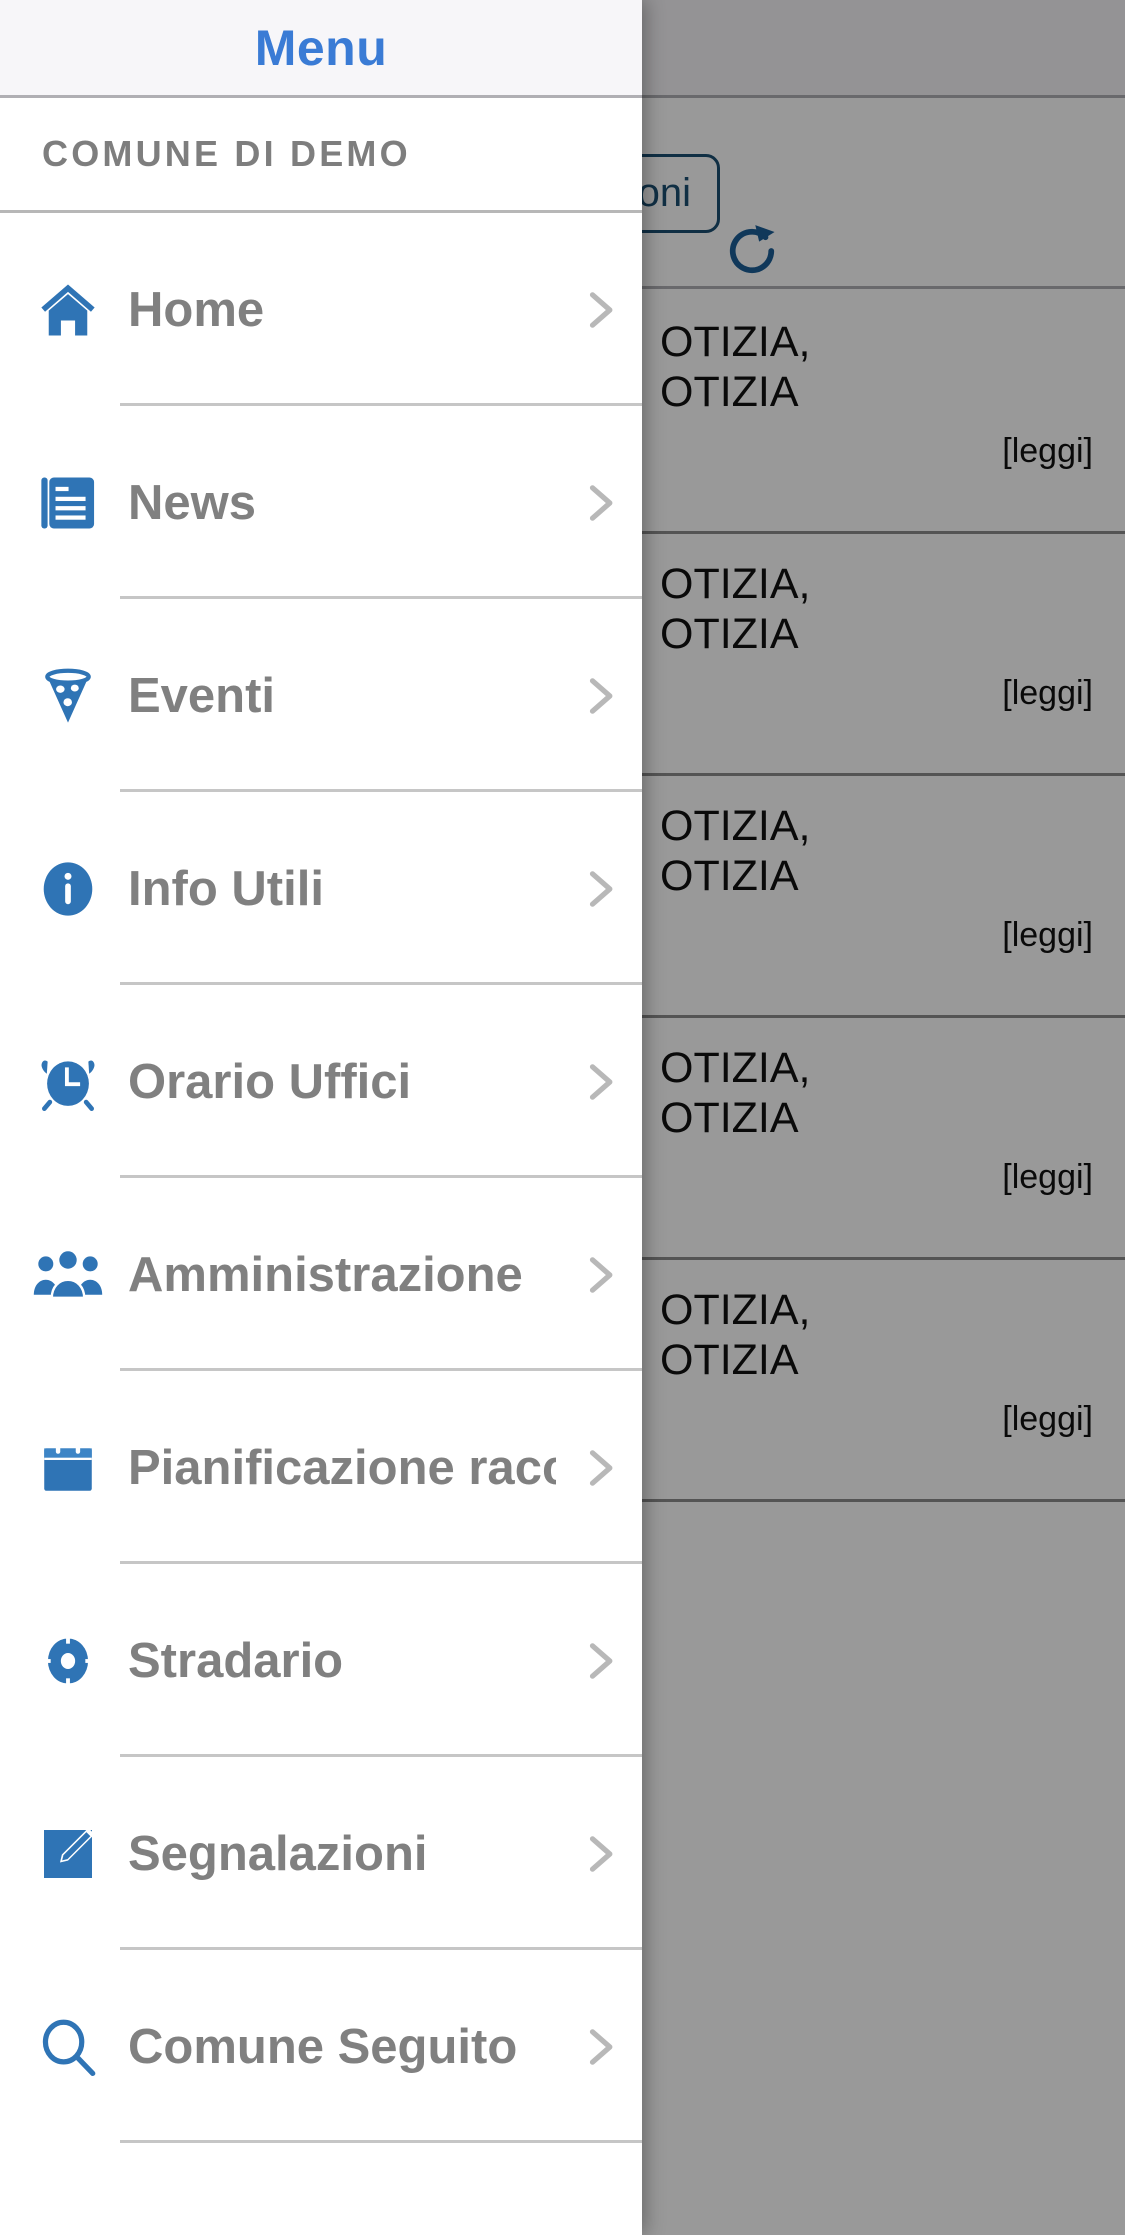  What do you see at coordinates (68, 889) in the screenshot?
I see `info-circle-icon` at bounding box center [68, 889].